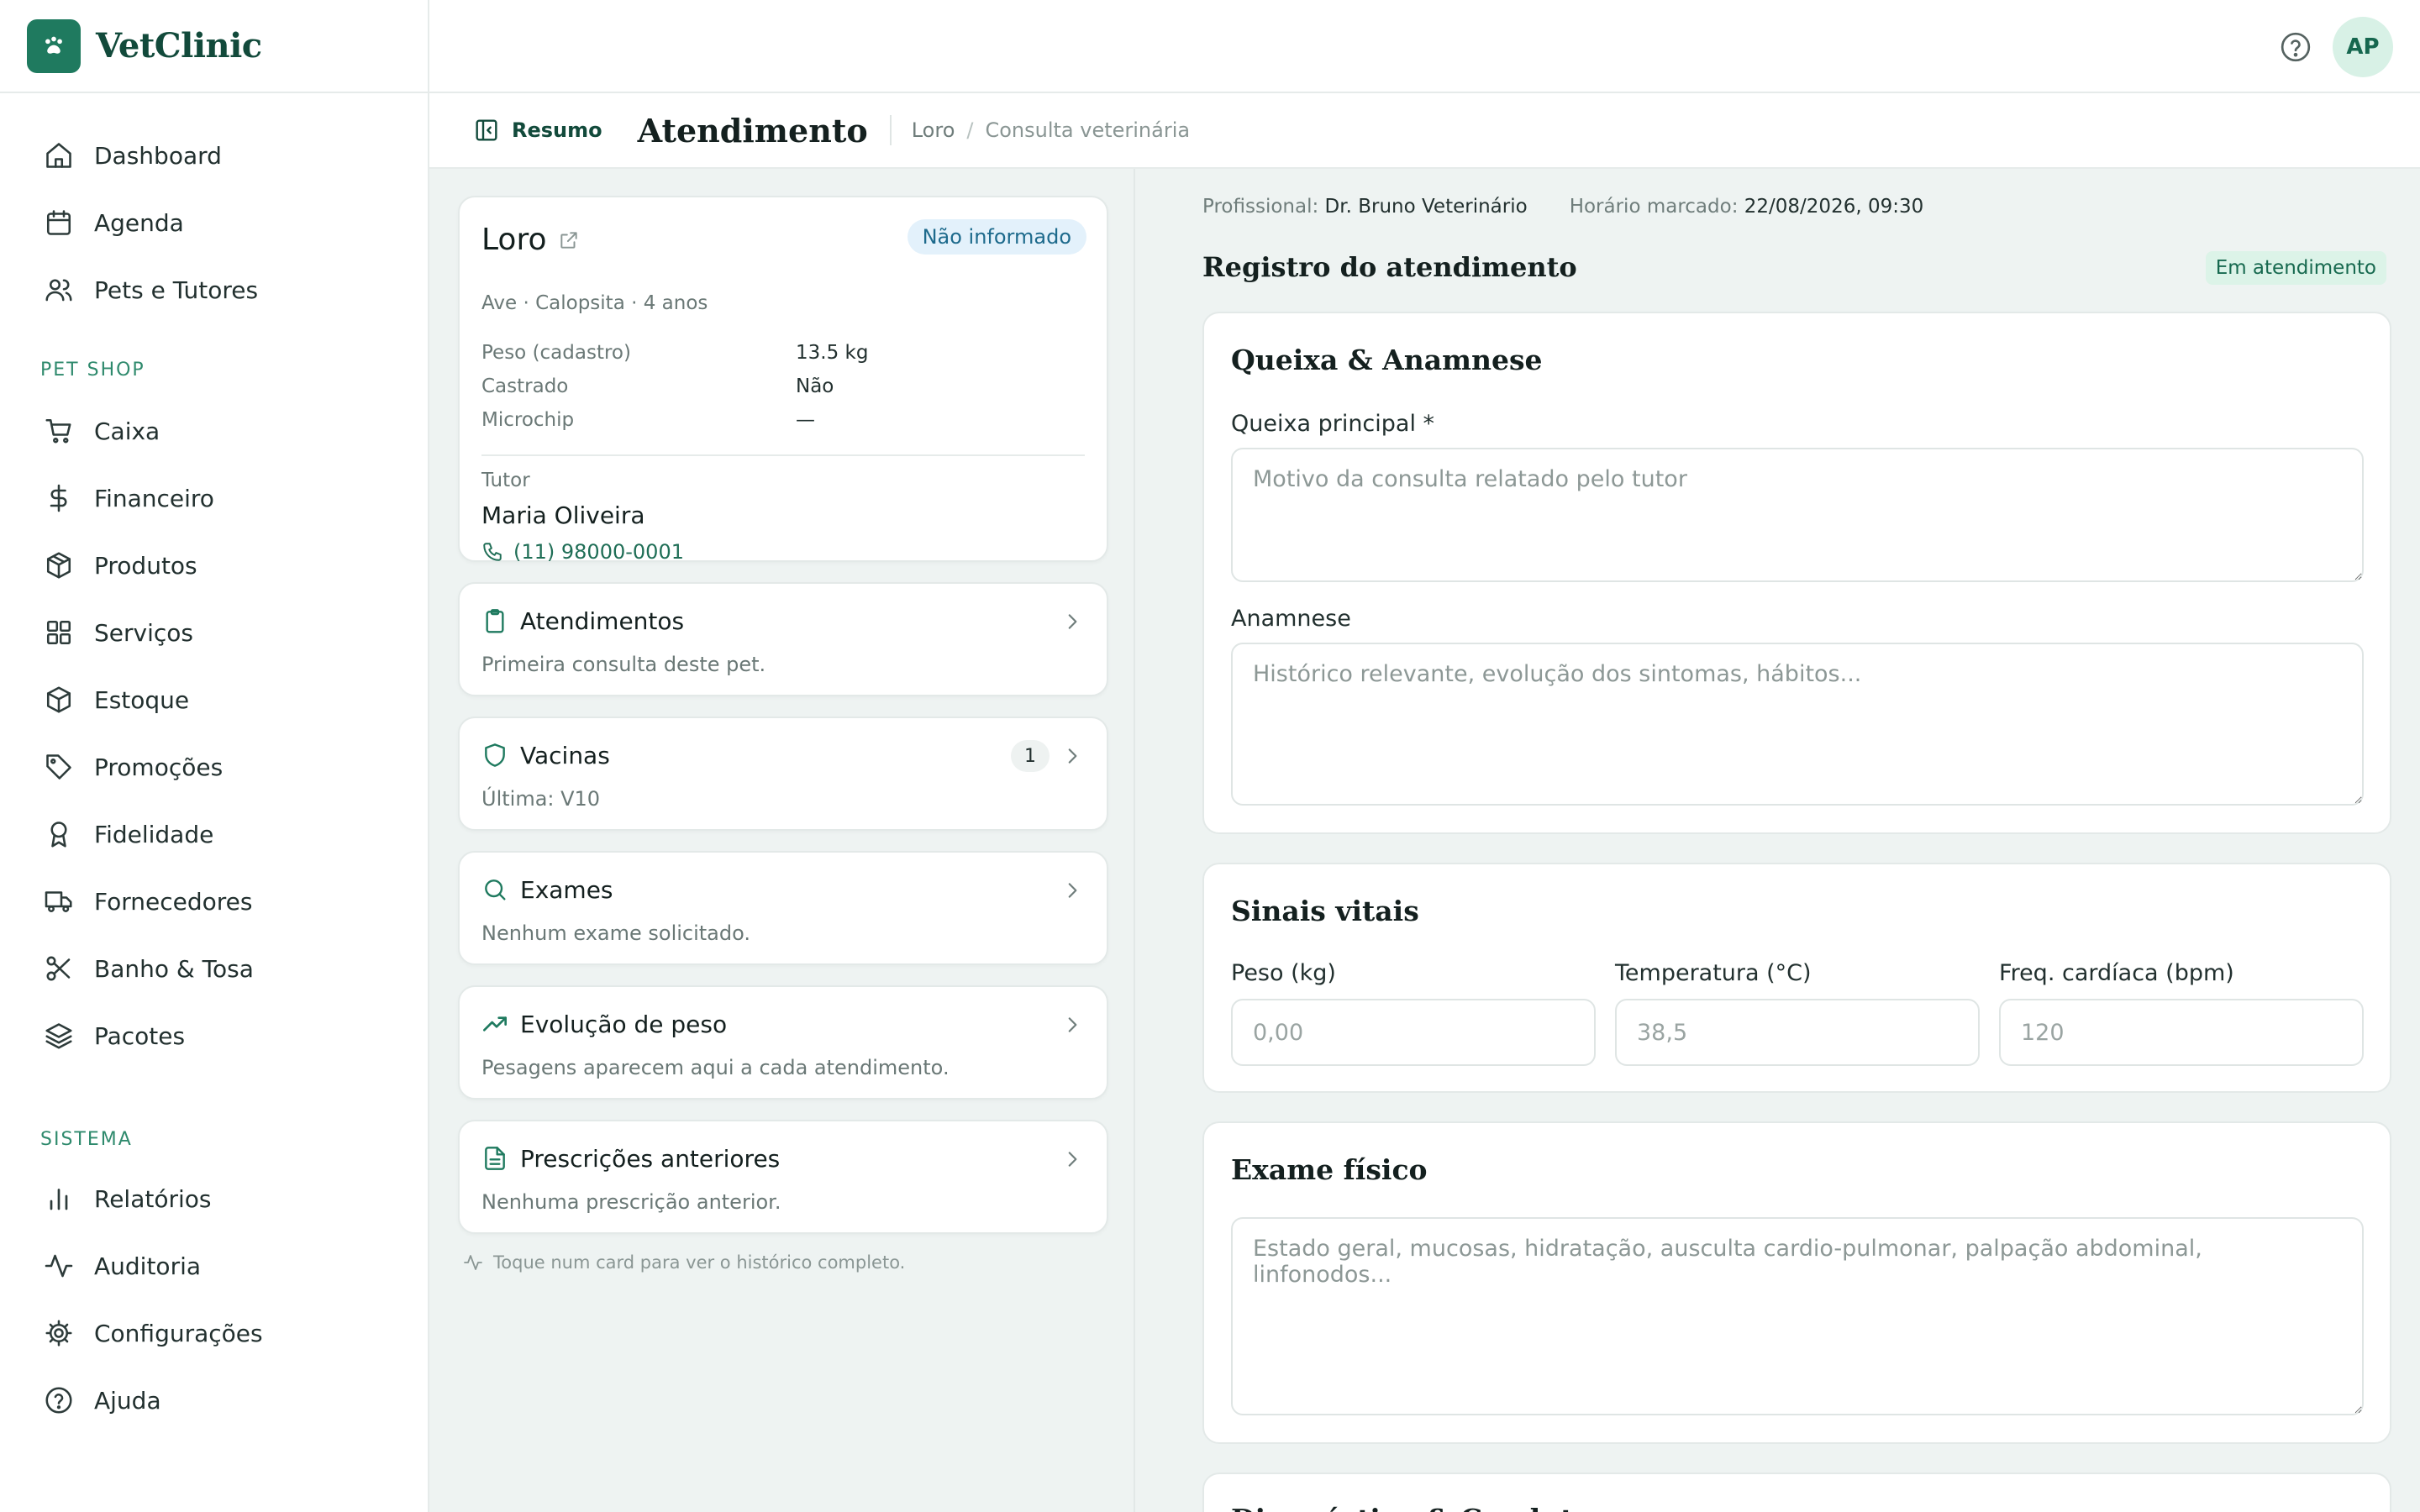 The height and width of the screenshot is (1512, 2420). I want to click on peso-label: Peso (kg), so click(1284, 973).